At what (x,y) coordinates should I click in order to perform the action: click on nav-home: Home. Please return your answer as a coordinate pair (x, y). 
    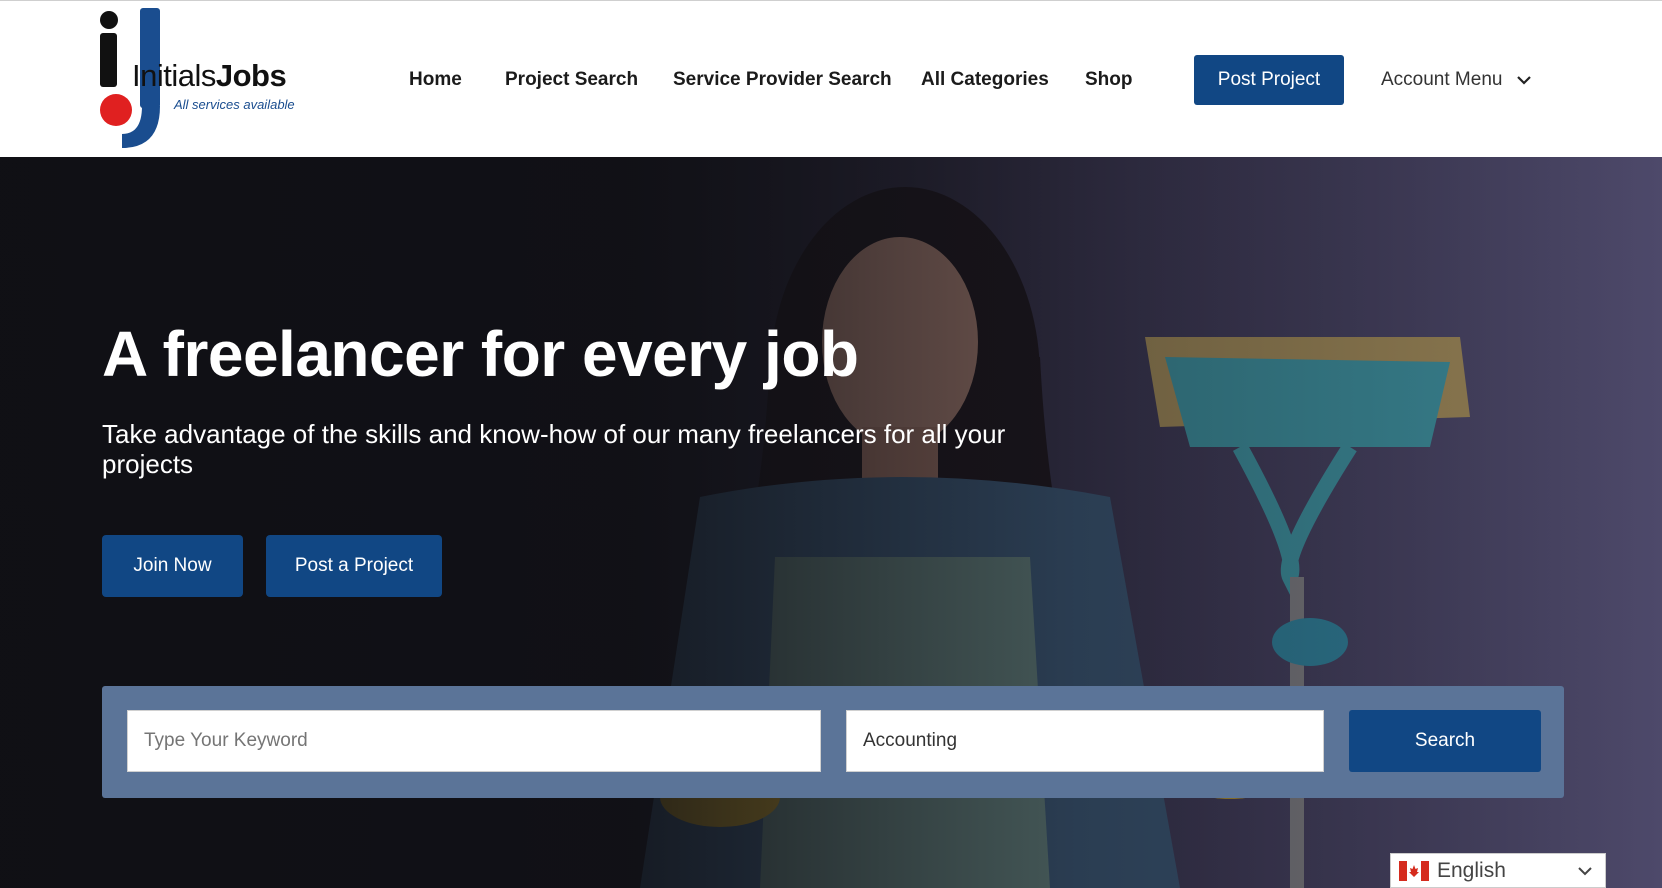
    Looking at the image, I should click on (435, 80).